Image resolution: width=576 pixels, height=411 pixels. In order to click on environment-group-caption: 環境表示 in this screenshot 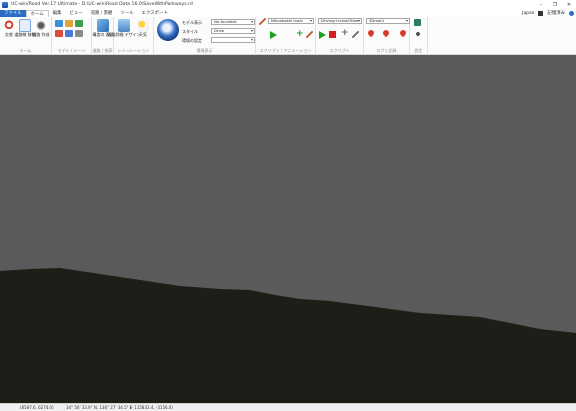, I will do `click(204, 50)`.